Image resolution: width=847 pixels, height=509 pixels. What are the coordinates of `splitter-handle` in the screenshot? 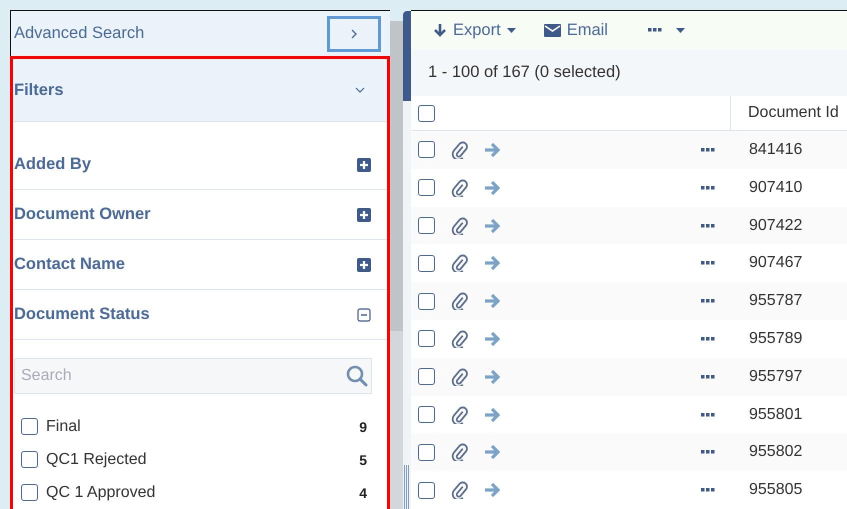 It's located at (407, 260).